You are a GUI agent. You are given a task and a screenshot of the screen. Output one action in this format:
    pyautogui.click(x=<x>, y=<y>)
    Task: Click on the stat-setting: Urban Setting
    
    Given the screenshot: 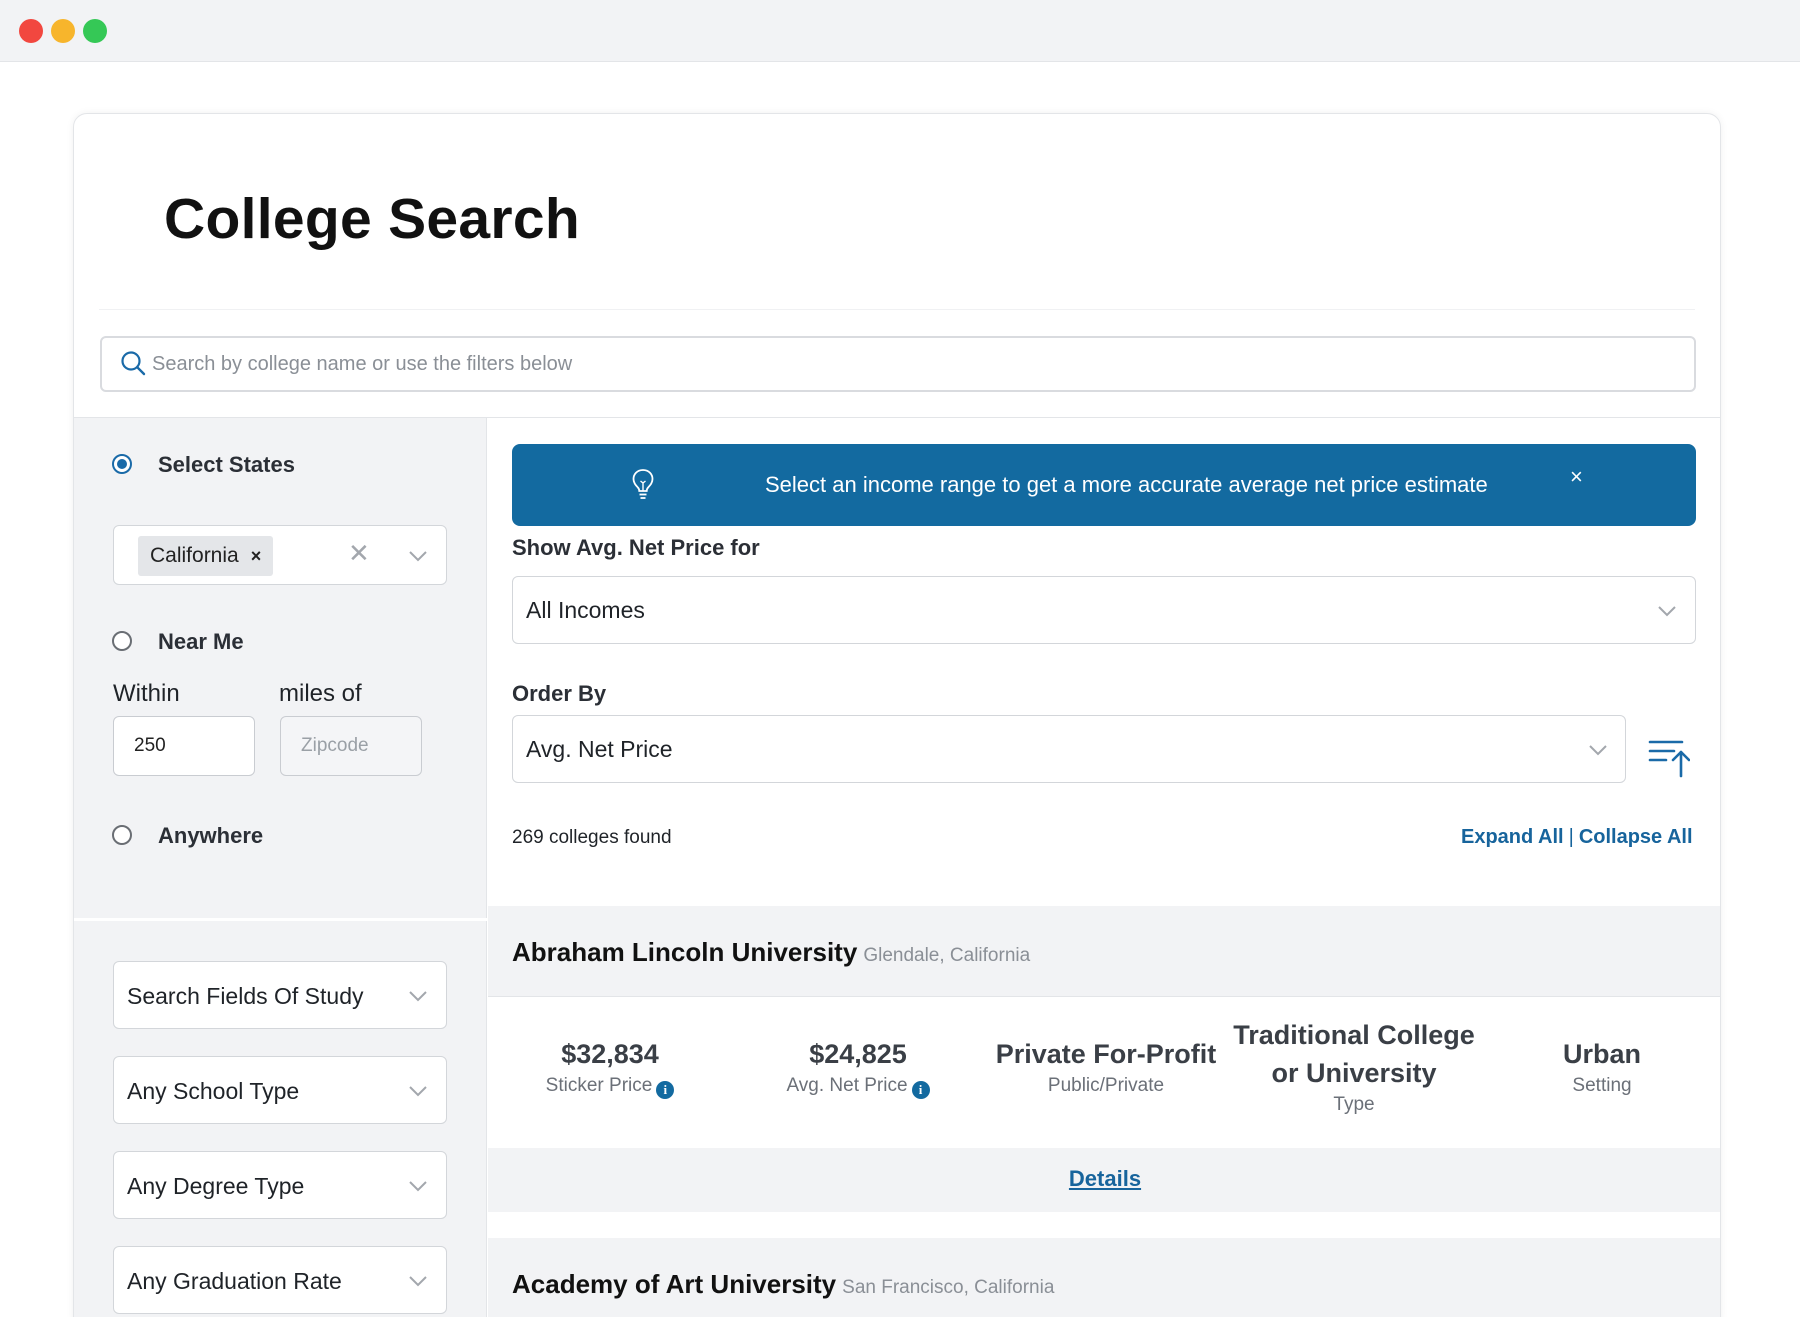 What is the action you would take?
    pyautogui.click(x=1600, y=1067)
    